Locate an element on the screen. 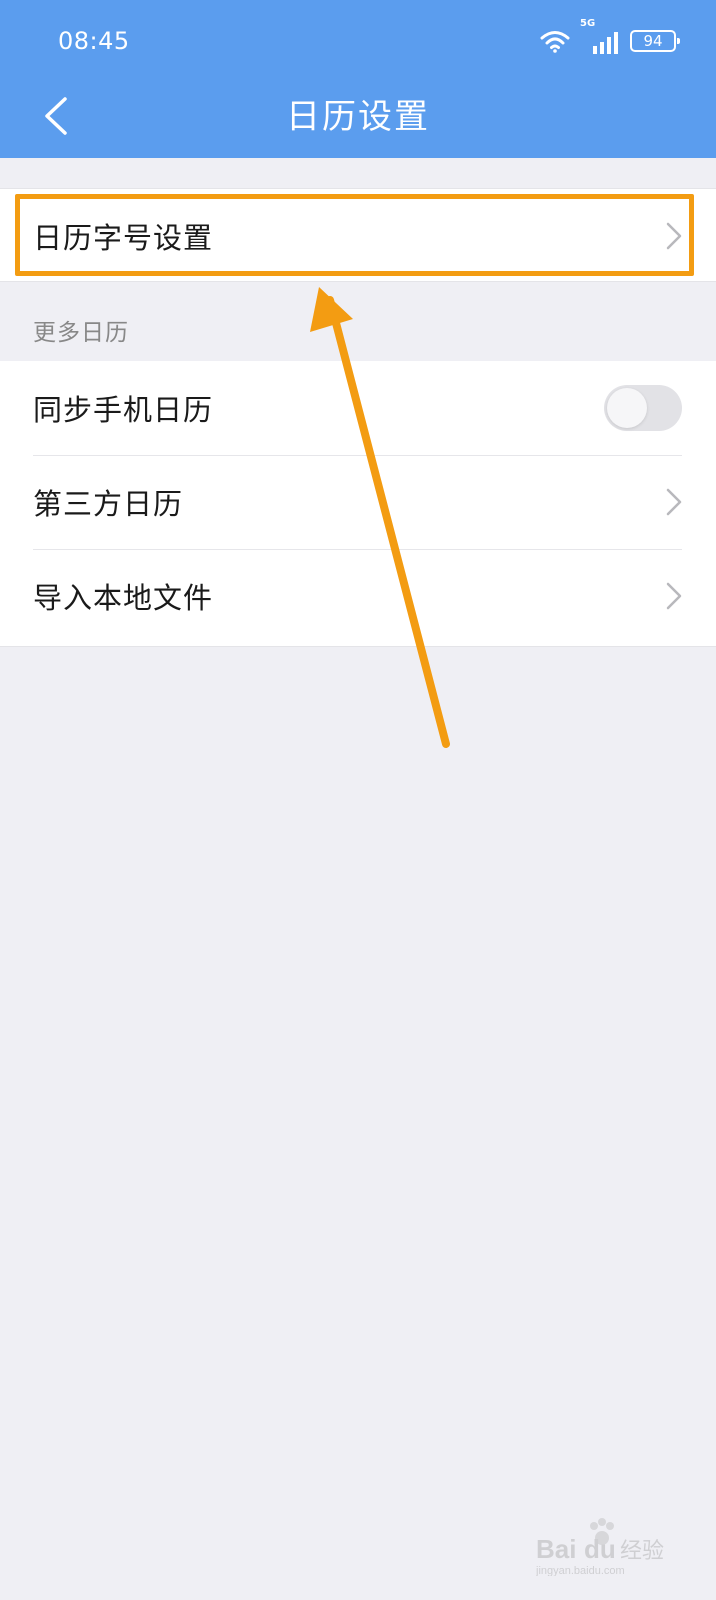 Image resolution: width=716 pixels, height=1600 pixels. cellular-indicator: 5G is located at coordinates (600, 36).